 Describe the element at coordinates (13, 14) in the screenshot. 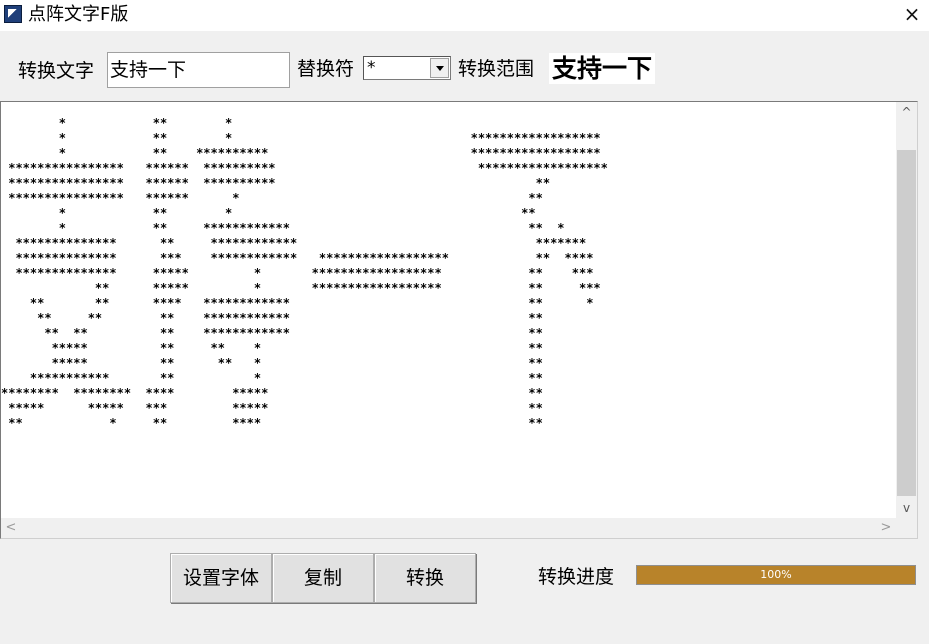

I see `app-icon` at that location.